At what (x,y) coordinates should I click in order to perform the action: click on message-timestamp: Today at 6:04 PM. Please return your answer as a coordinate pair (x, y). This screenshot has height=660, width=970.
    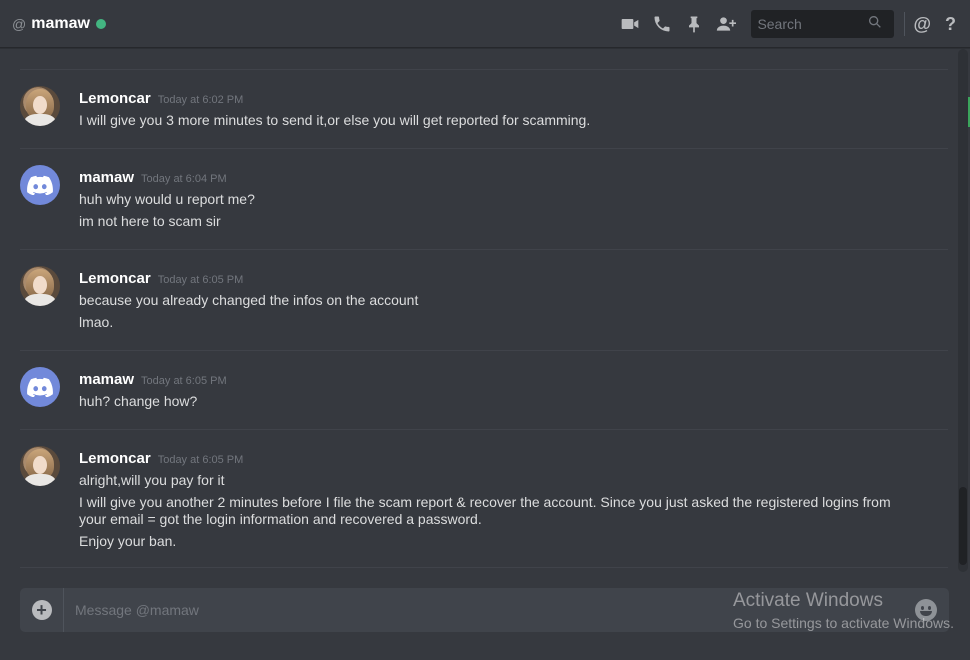
    Looking at the image, I should click on (184, 179).